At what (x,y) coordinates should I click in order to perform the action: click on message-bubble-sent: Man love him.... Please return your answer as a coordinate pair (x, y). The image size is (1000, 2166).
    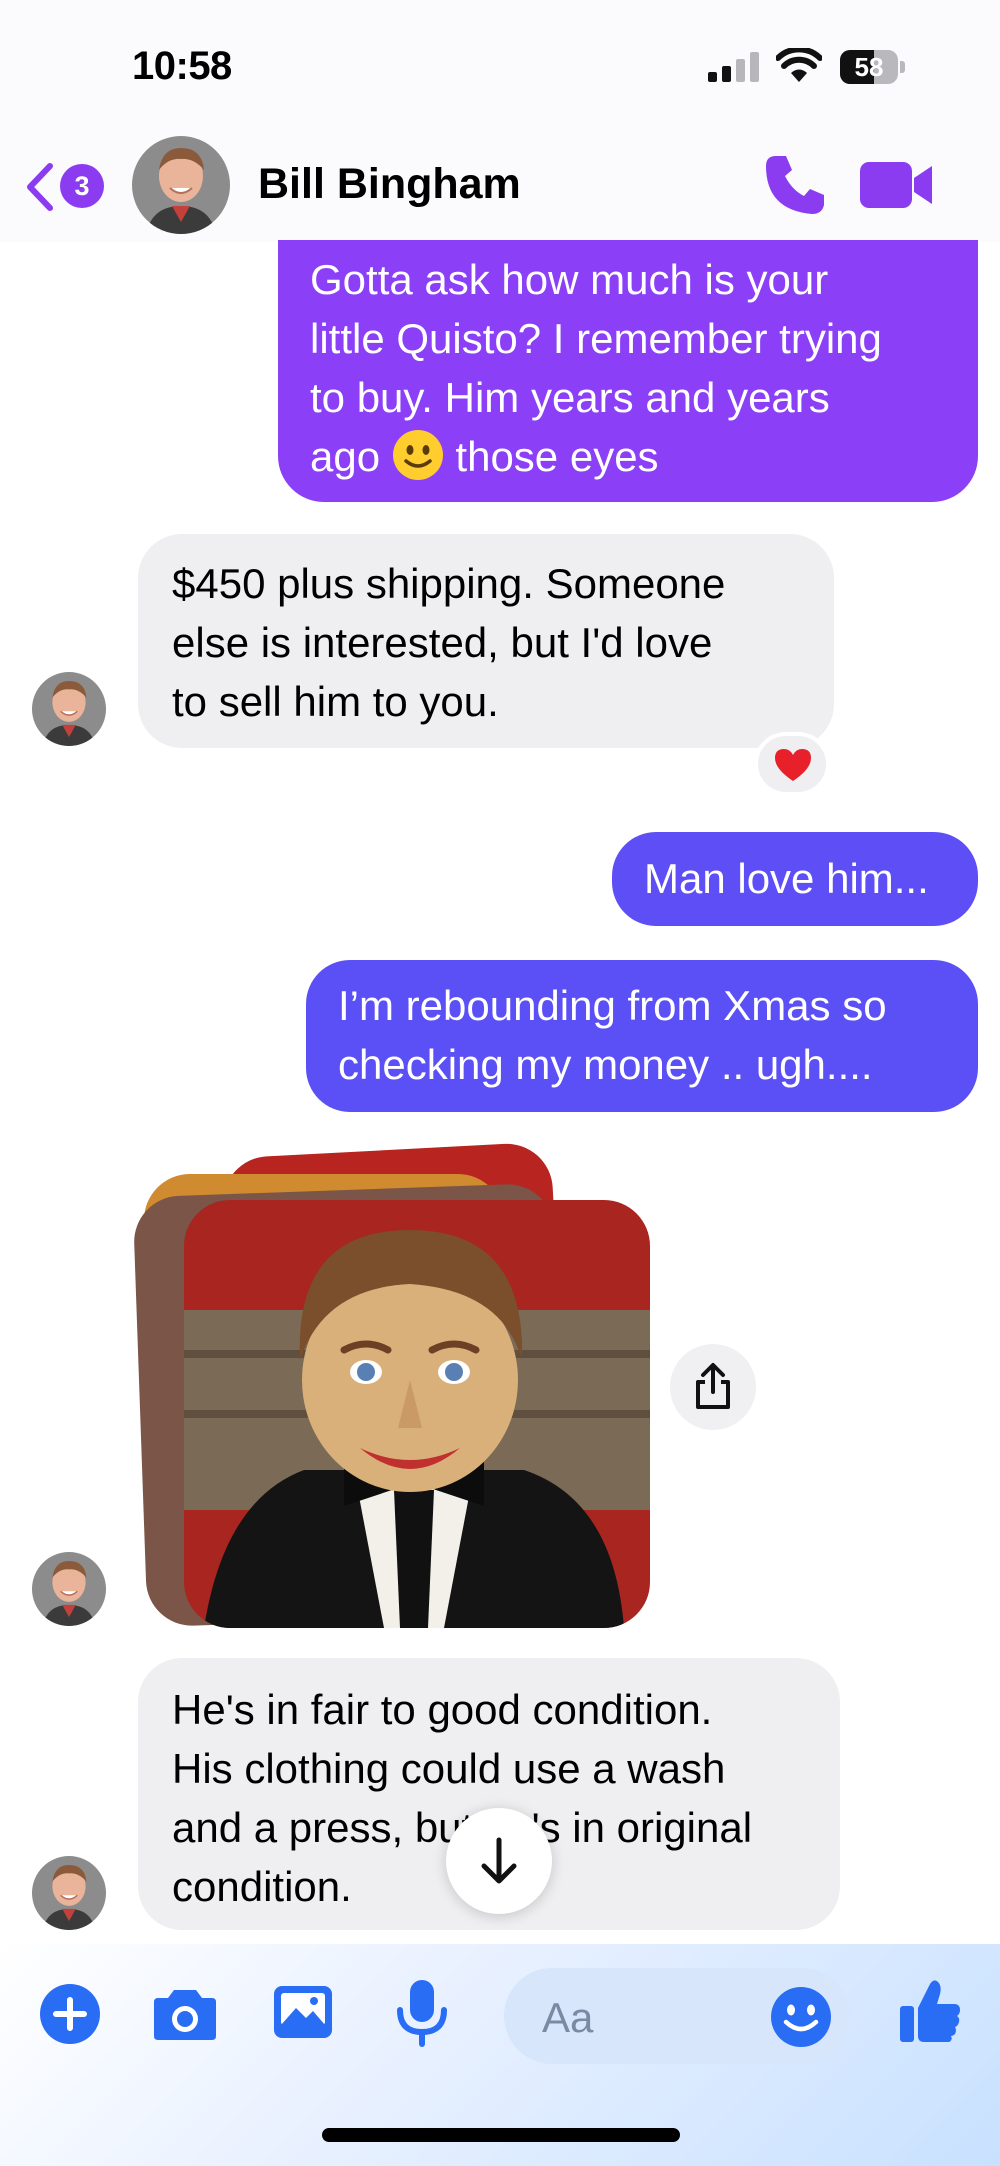
    Looking at the image, I should click on (795, 879).